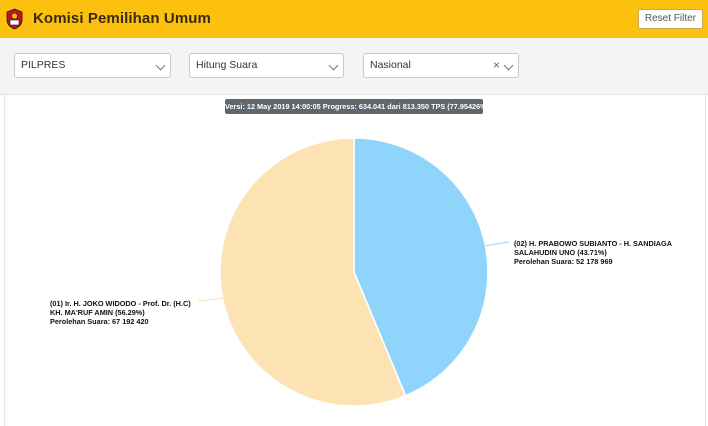 Image resolution: width=708 pixels, height=426 pixels. What do you see at coordinates (593, 243) in the screenshot?
I see `slice-label-02-candidate: (02) H. PRABOWO SUBIANTO - H. SANDIAGA` at bounding box center [593, 243].